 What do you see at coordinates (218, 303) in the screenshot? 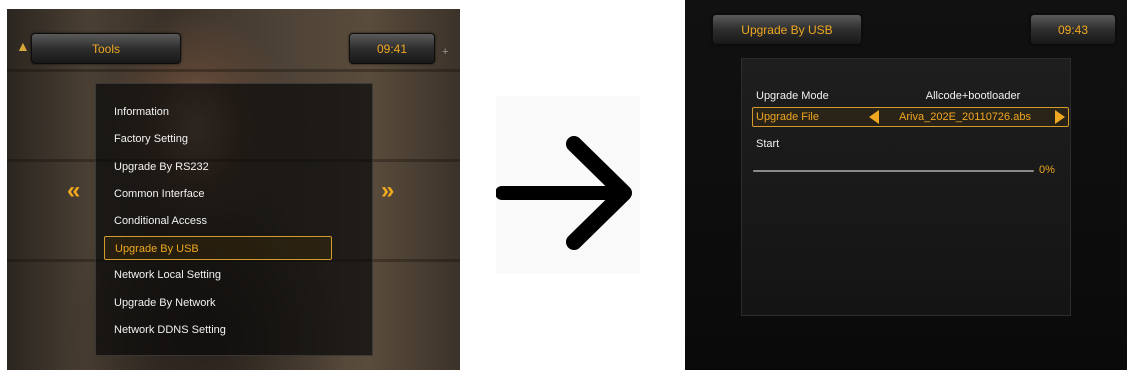
I see `menu-item-upgrade-by-network: Upgrade By Network` at bounding box center [218, 303].